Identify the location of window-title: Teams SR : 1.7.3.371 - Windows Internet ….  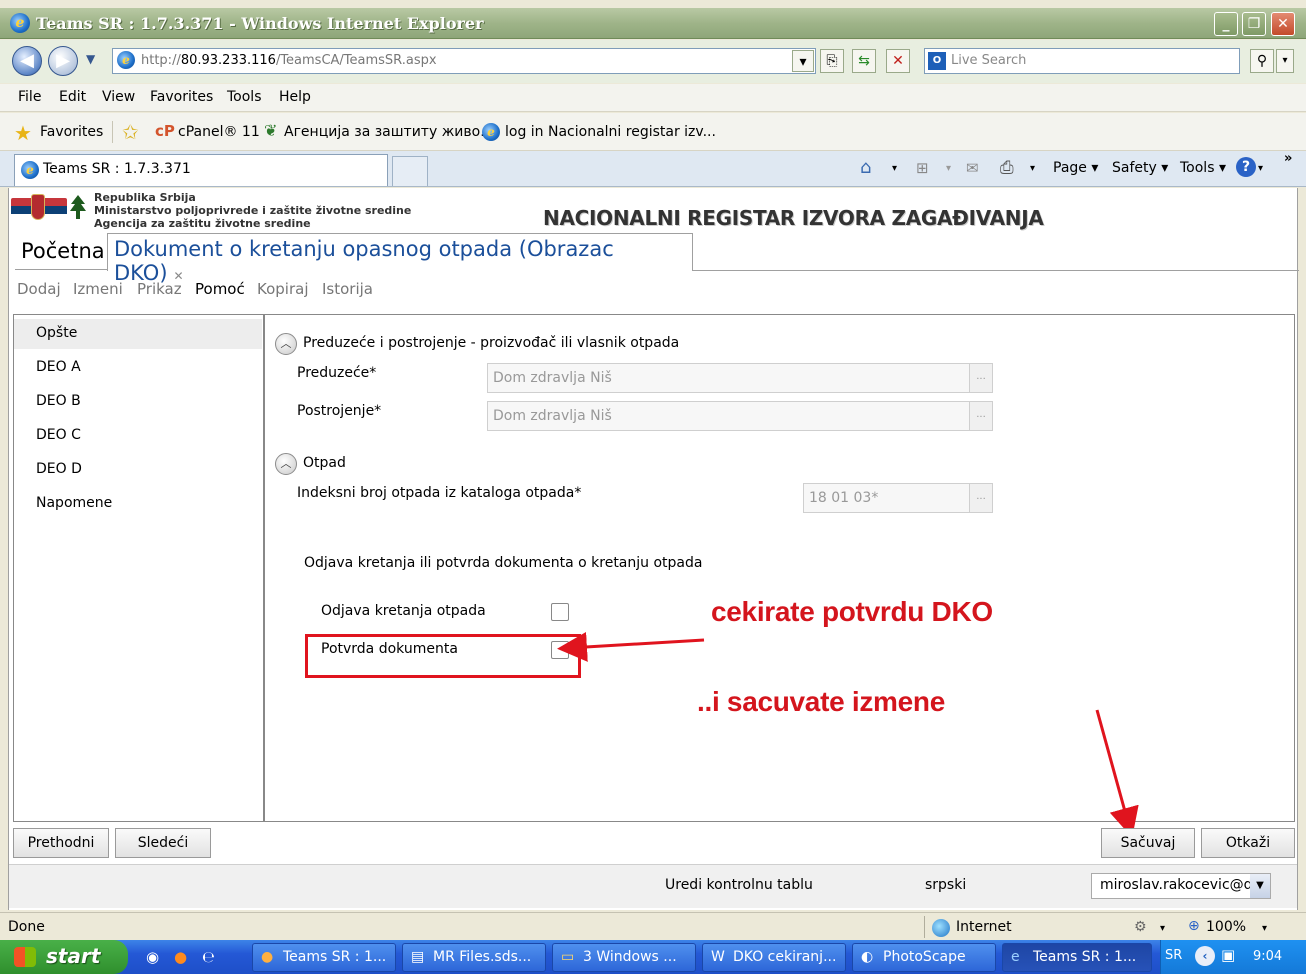
(260, 23).